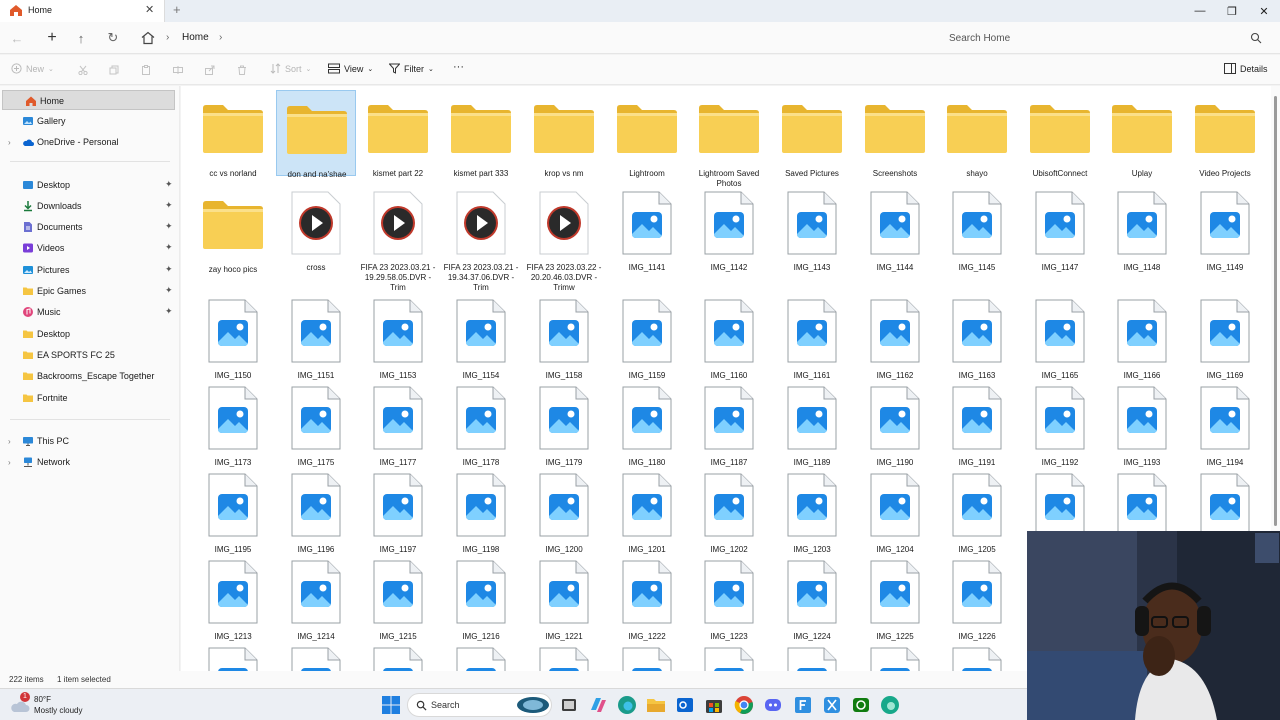  Describe the element at coordinates (398, 516) in the screenshot. I see `image-file-item: IMG_1197` at that location.